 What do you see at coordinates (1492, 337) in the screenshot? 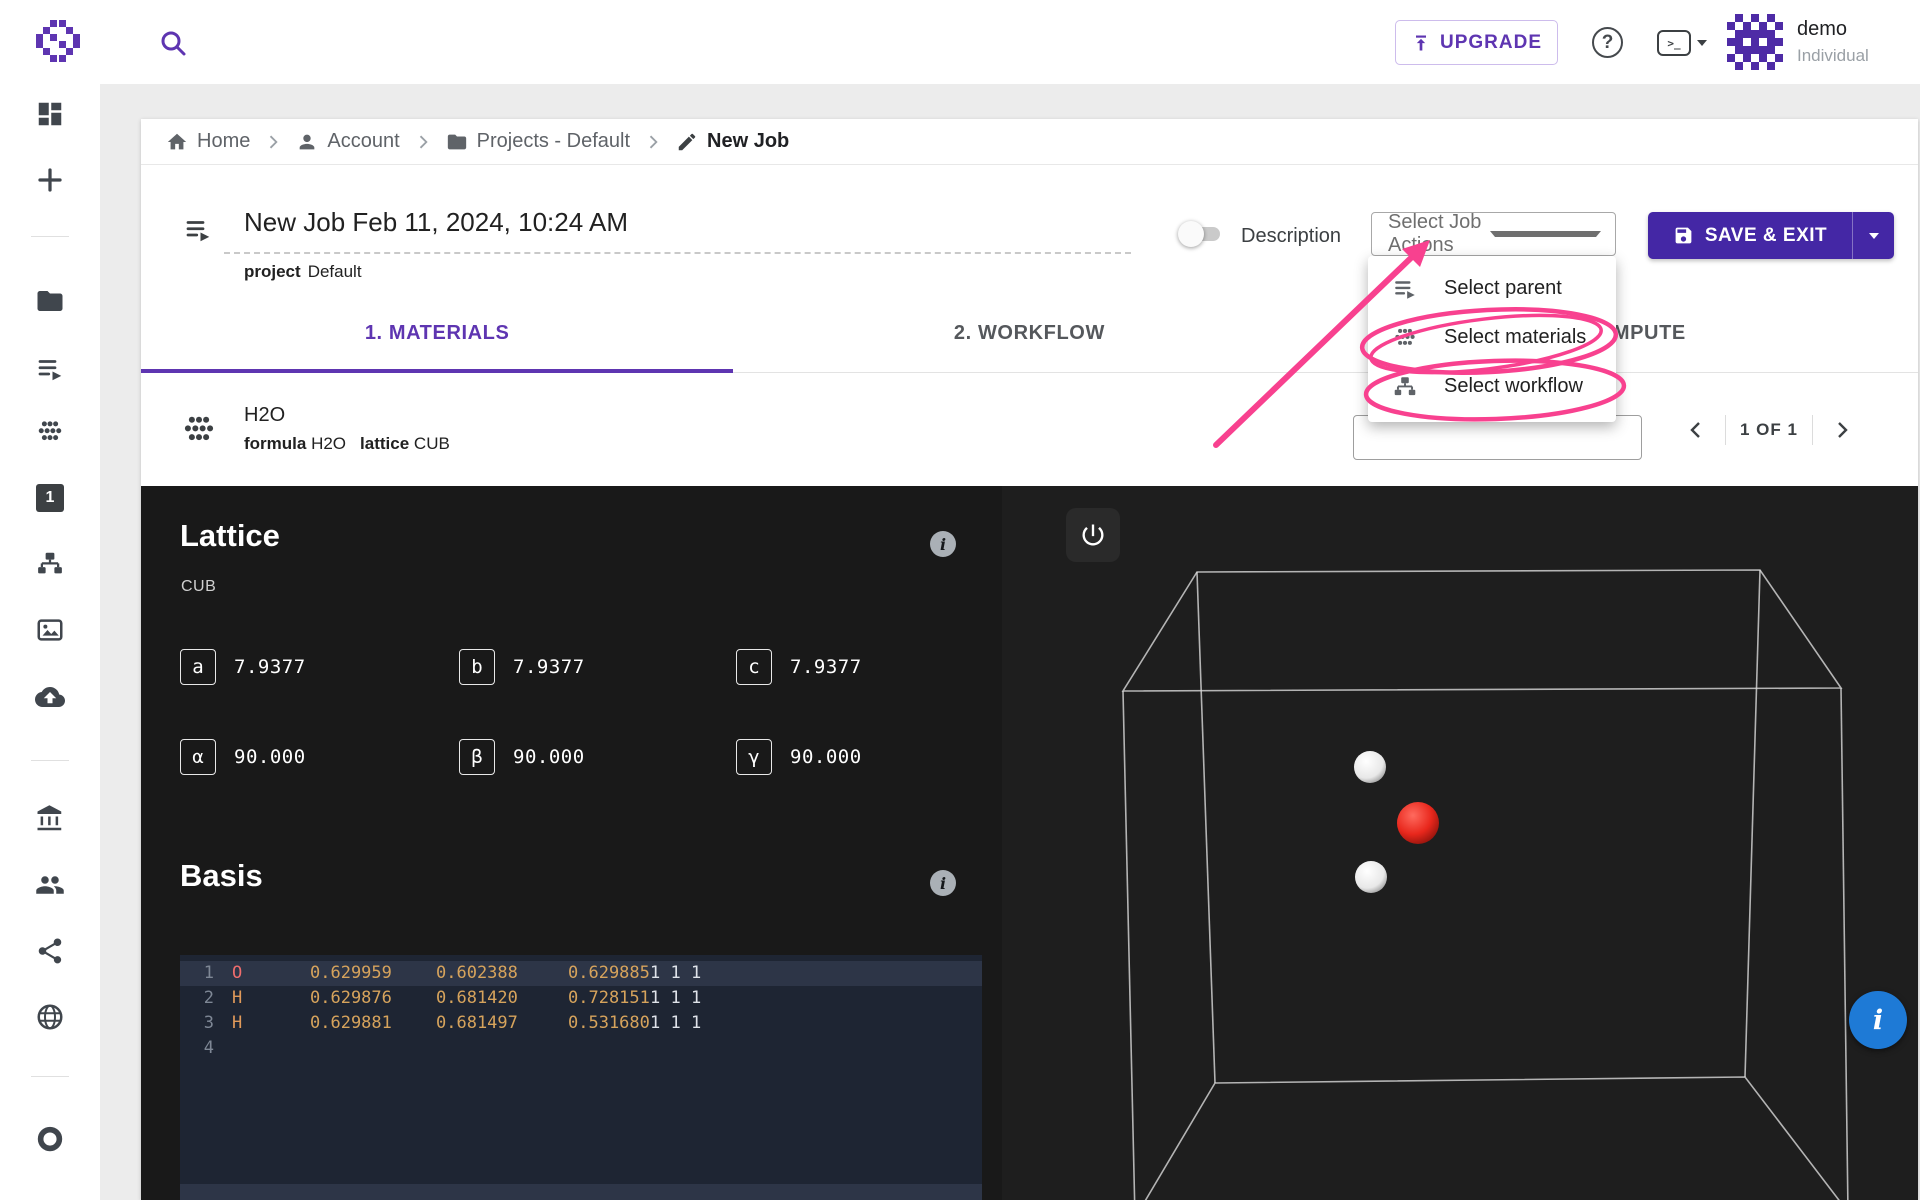
I see `menu-item-select-materials: Select materials` at bounding box center [1492, 337].